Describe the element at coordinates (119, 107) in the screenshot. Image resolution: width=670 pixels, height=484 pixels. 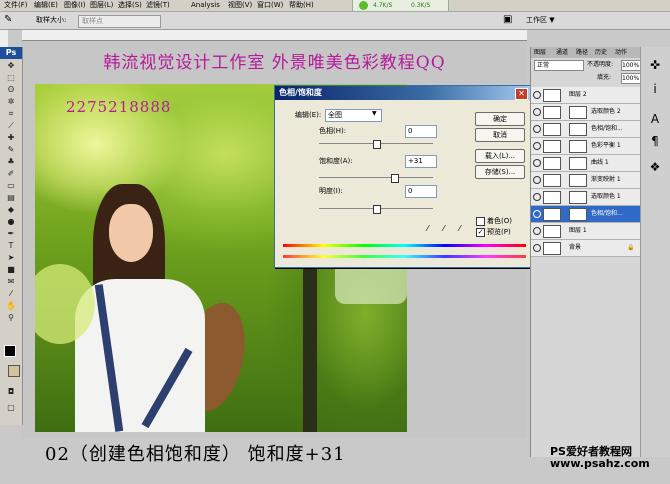
I see `qq-number: 2275218888` at that location.